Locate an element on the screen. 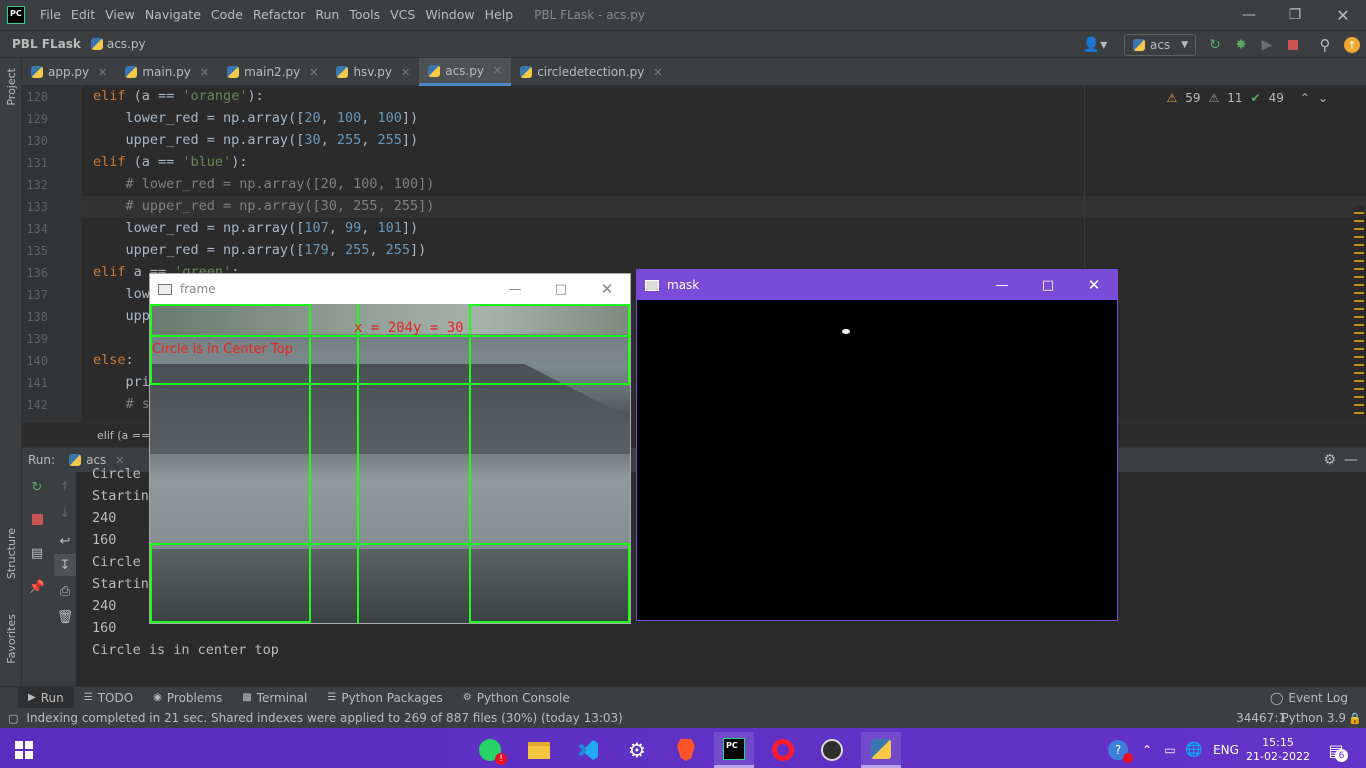 This screenshot has width=1366, height=768. chevron-up-icon: ⌃ is located at coordinates (1305, 98).